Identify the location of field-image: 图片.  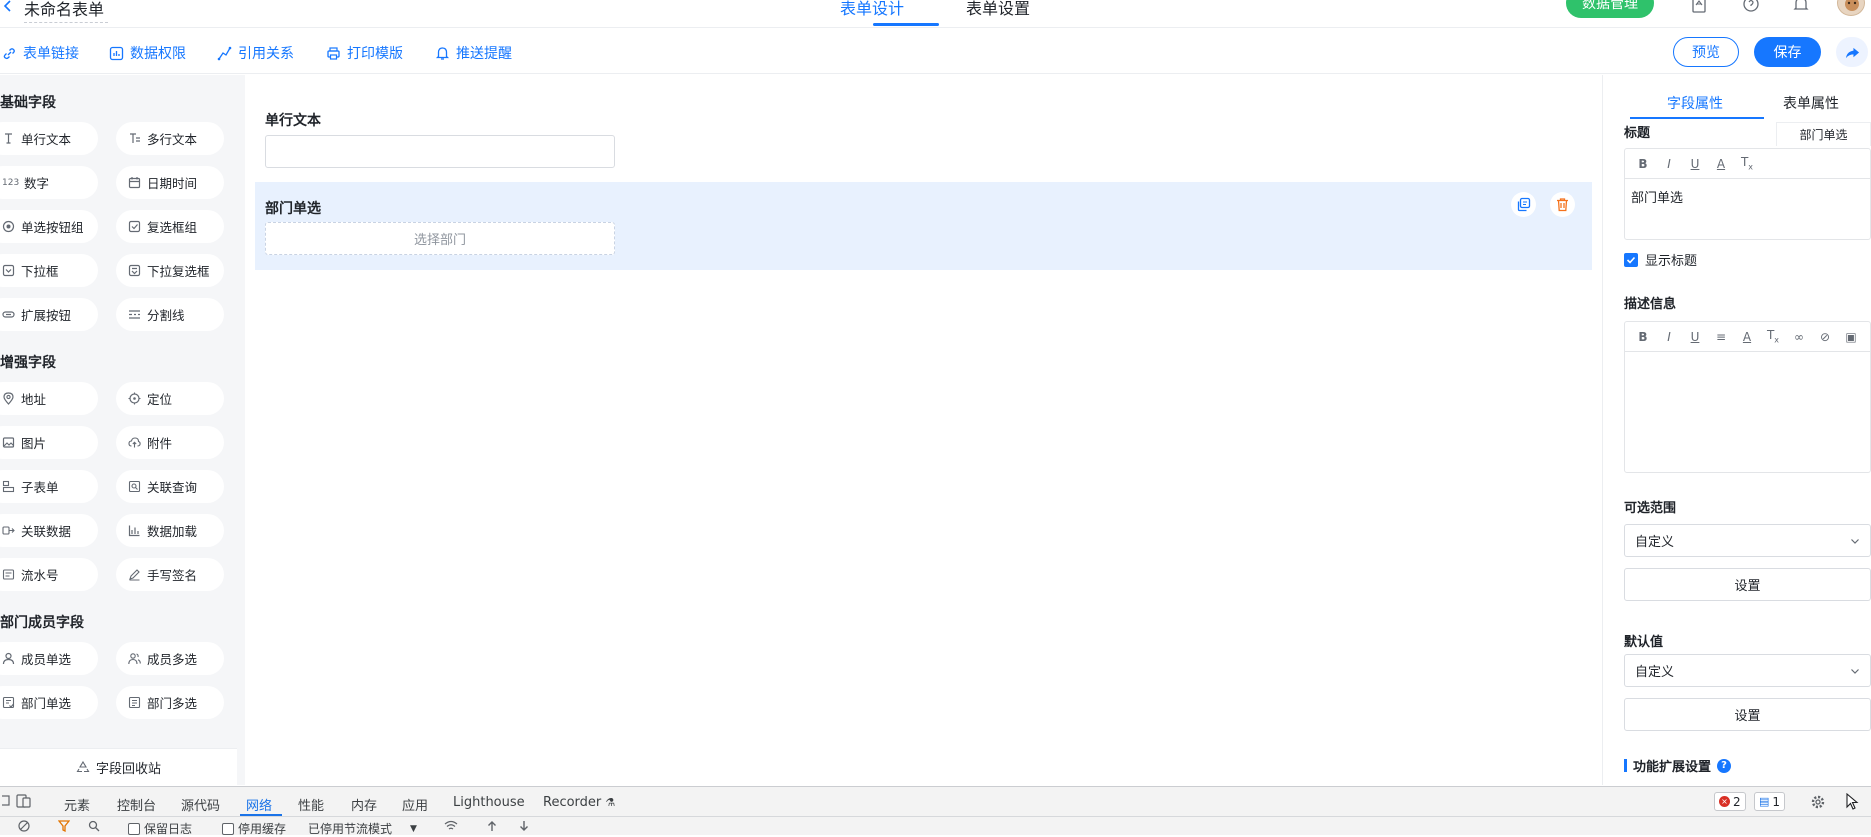
(49, 442).